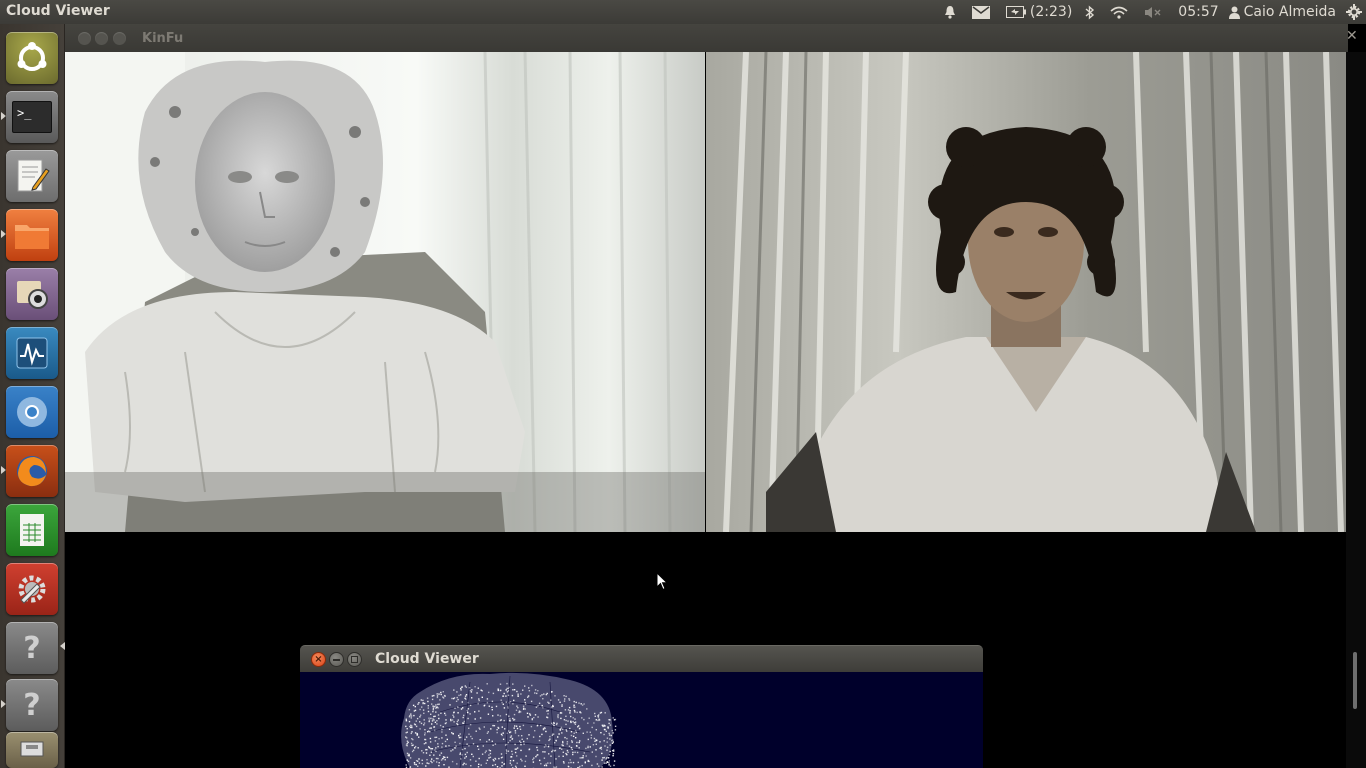 This screenshot has width=1366, height=768. Describe the element at coordinates (683, 12) in the screenshot. I see `top-panel: Cloud Viewer (2:23) 05:57 Caio Almeida` at that location.